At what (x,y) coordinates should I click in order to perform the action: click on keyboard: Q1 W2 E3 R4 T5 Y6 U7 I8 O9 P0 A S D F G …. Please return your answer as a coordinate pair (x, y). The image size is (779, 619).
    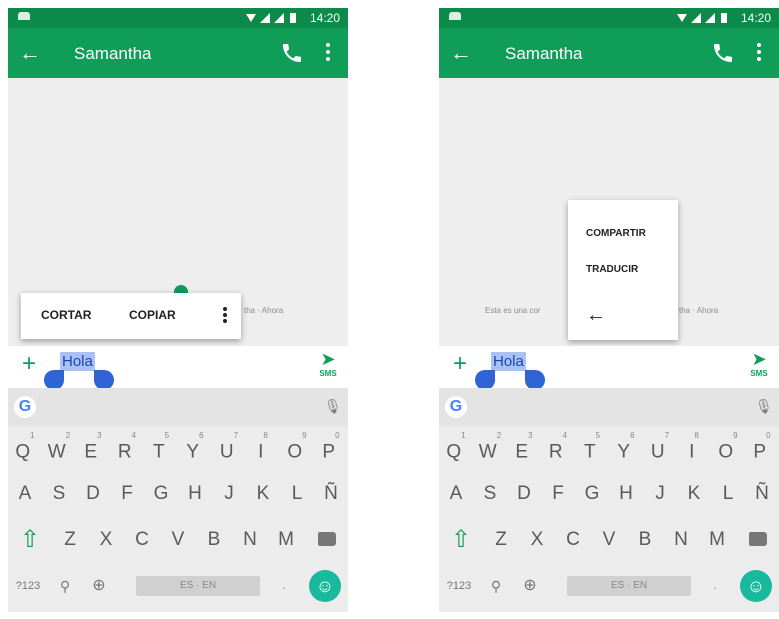
    Looking at the image, I should click on (609, 519).